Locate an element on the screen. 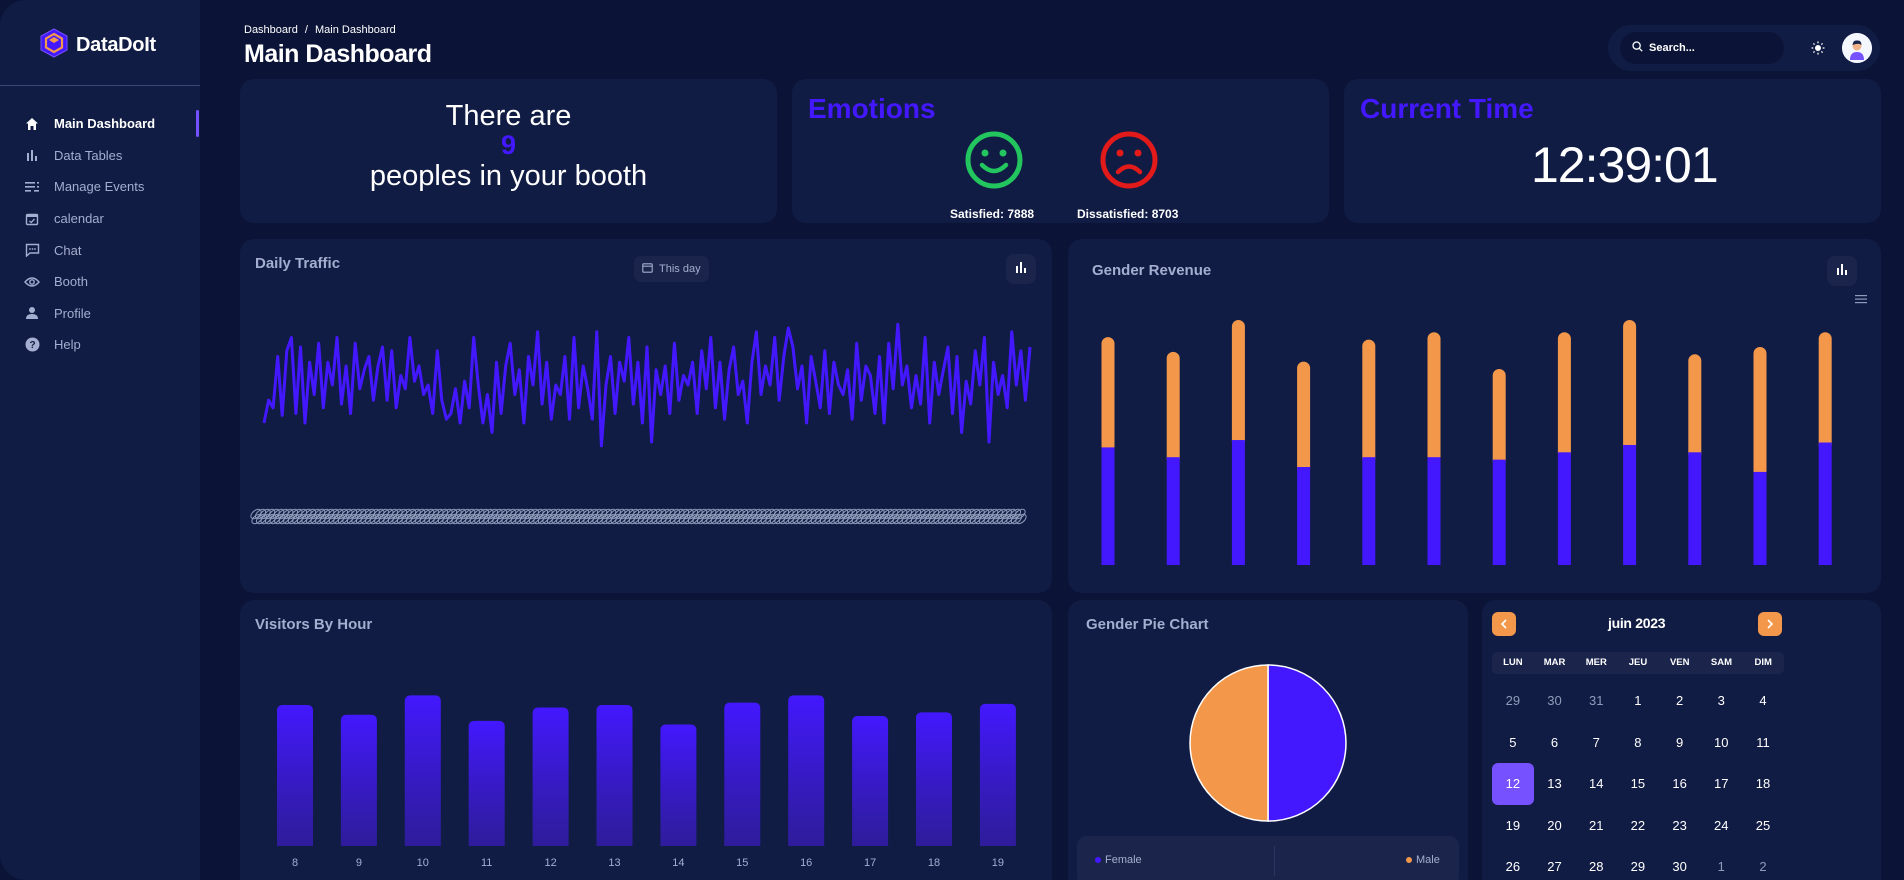 The height and width of the screenshot is (880, 1904). search-icon is located at coordinates (1637, 48).